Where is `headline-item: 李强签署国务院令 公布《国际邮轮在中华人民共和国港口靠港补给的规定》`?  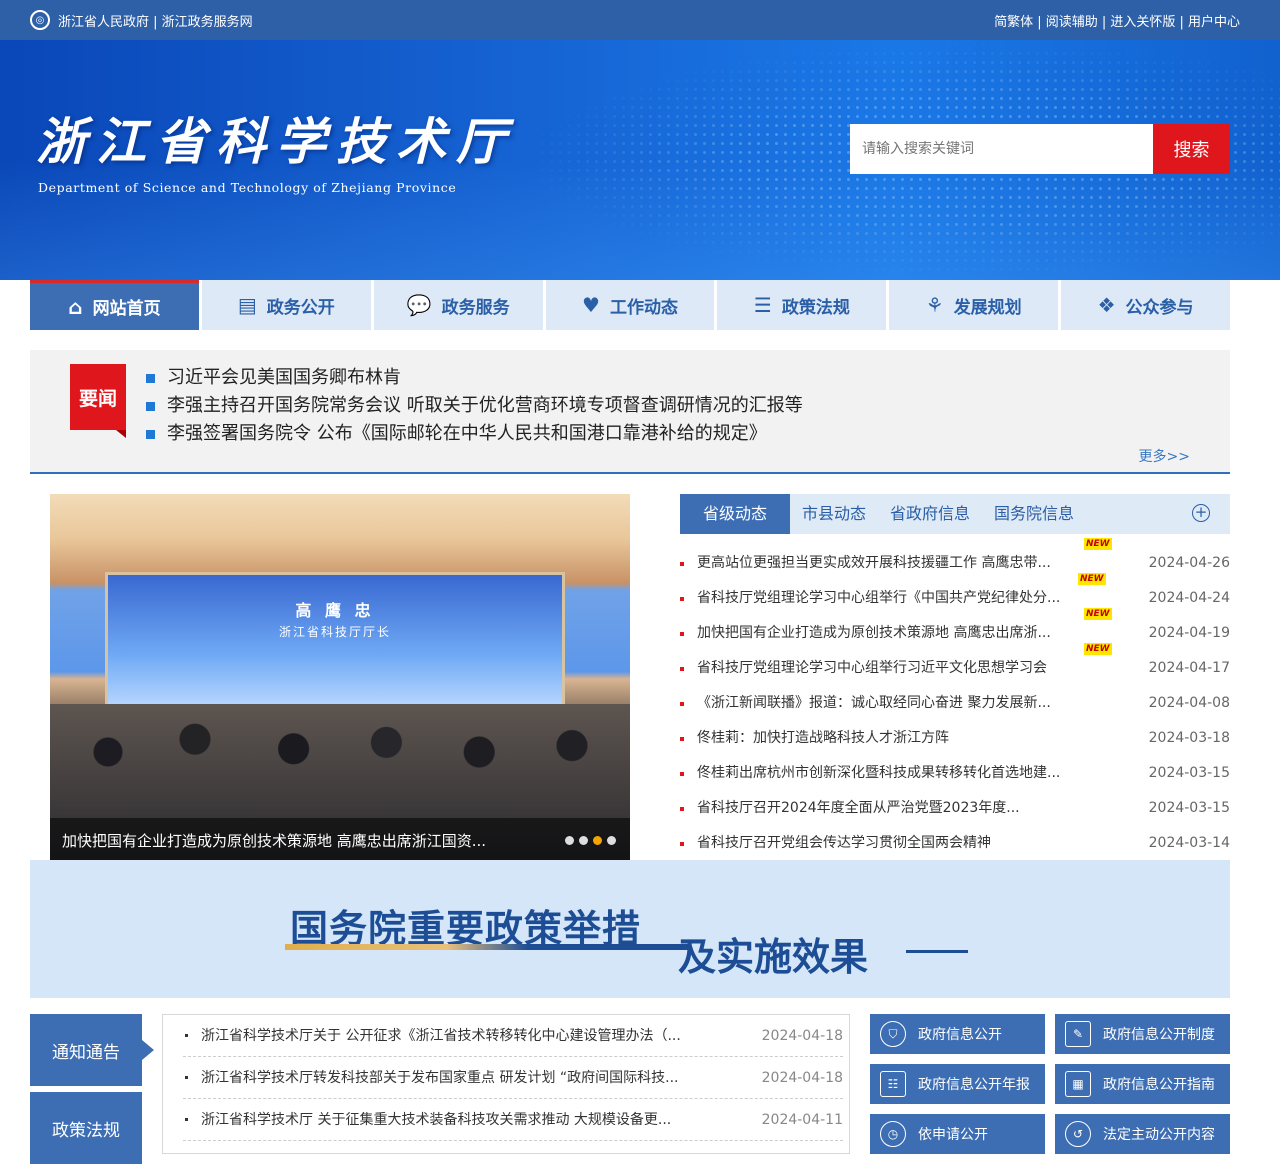
headline-item: 李强签署国务院令 公布《国际邮轮在中华人民共和国港口靠港补给的规定》 is located at coordinates (474, 434).